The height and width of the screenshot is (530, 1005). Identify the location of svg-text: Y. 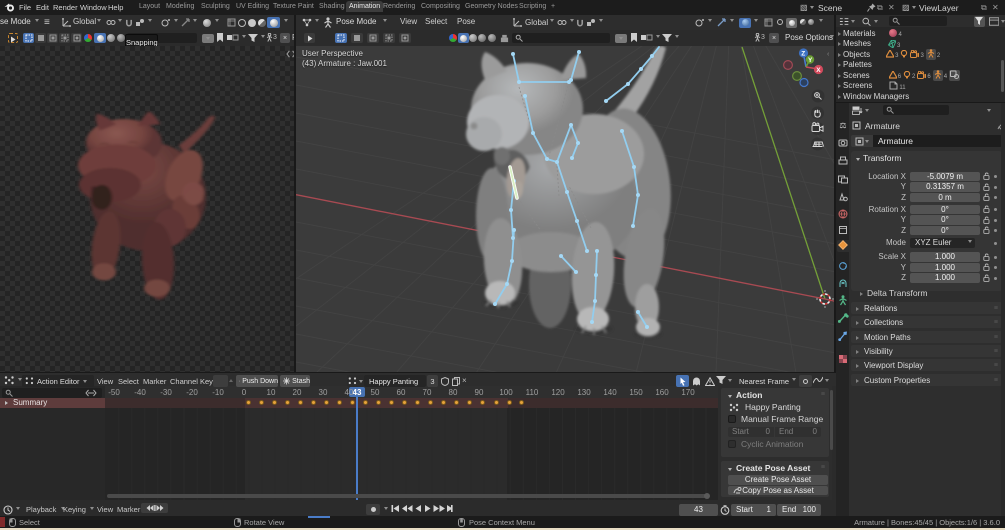
(810, 60).